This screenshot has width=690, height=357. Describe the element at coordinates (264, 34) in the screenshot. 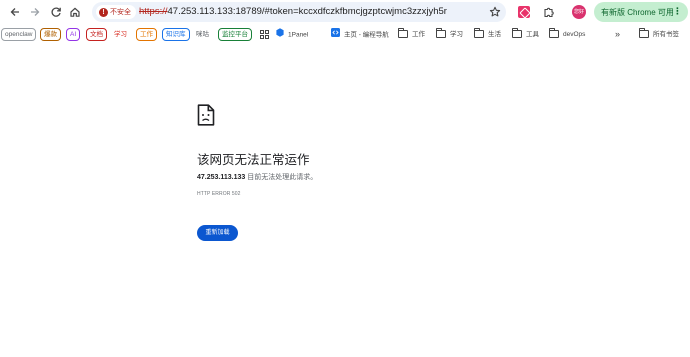

I see `apps-grid-icon` at that location.